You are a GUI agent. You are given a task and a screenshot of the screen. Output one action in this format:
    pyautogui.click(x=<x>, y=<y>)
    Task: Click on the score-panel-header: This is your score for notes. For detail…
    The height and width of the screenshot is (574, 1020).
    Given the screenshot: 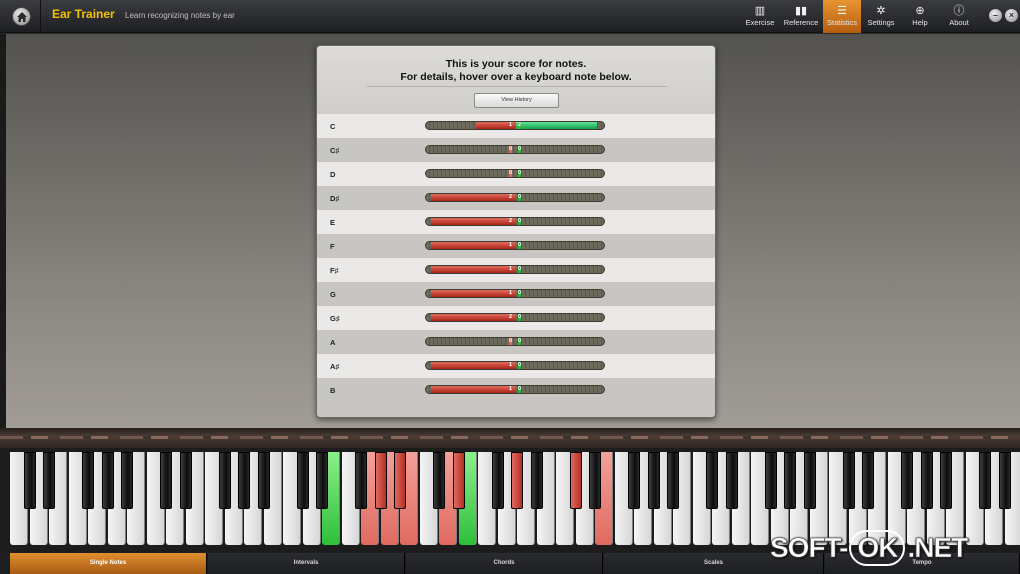 What is the action you would take?
    pyautogui.click(x=516, y=80)
    